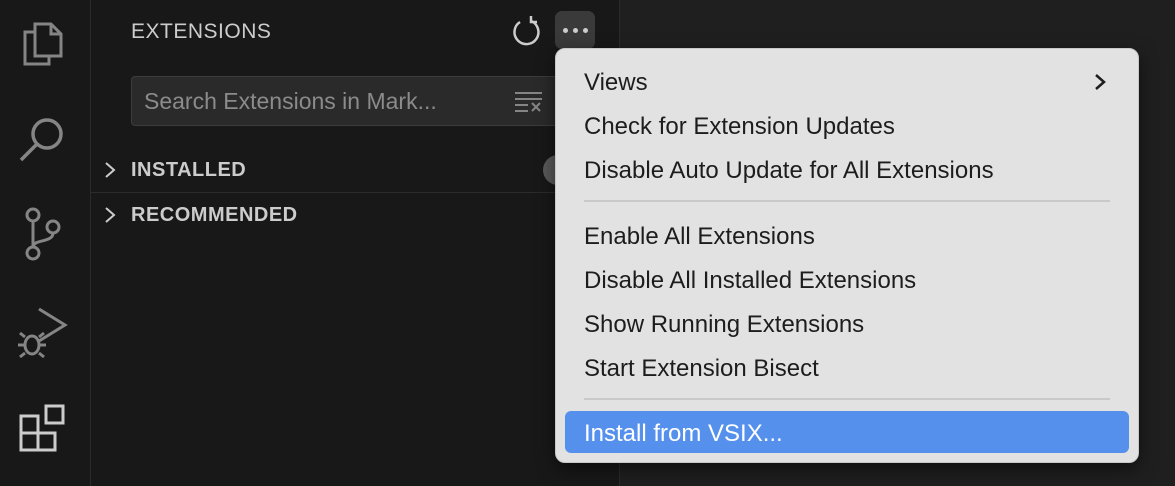 This screenshot has width=1175, height=486. I want to click on menu-item-views: Views, so click(847, 81).